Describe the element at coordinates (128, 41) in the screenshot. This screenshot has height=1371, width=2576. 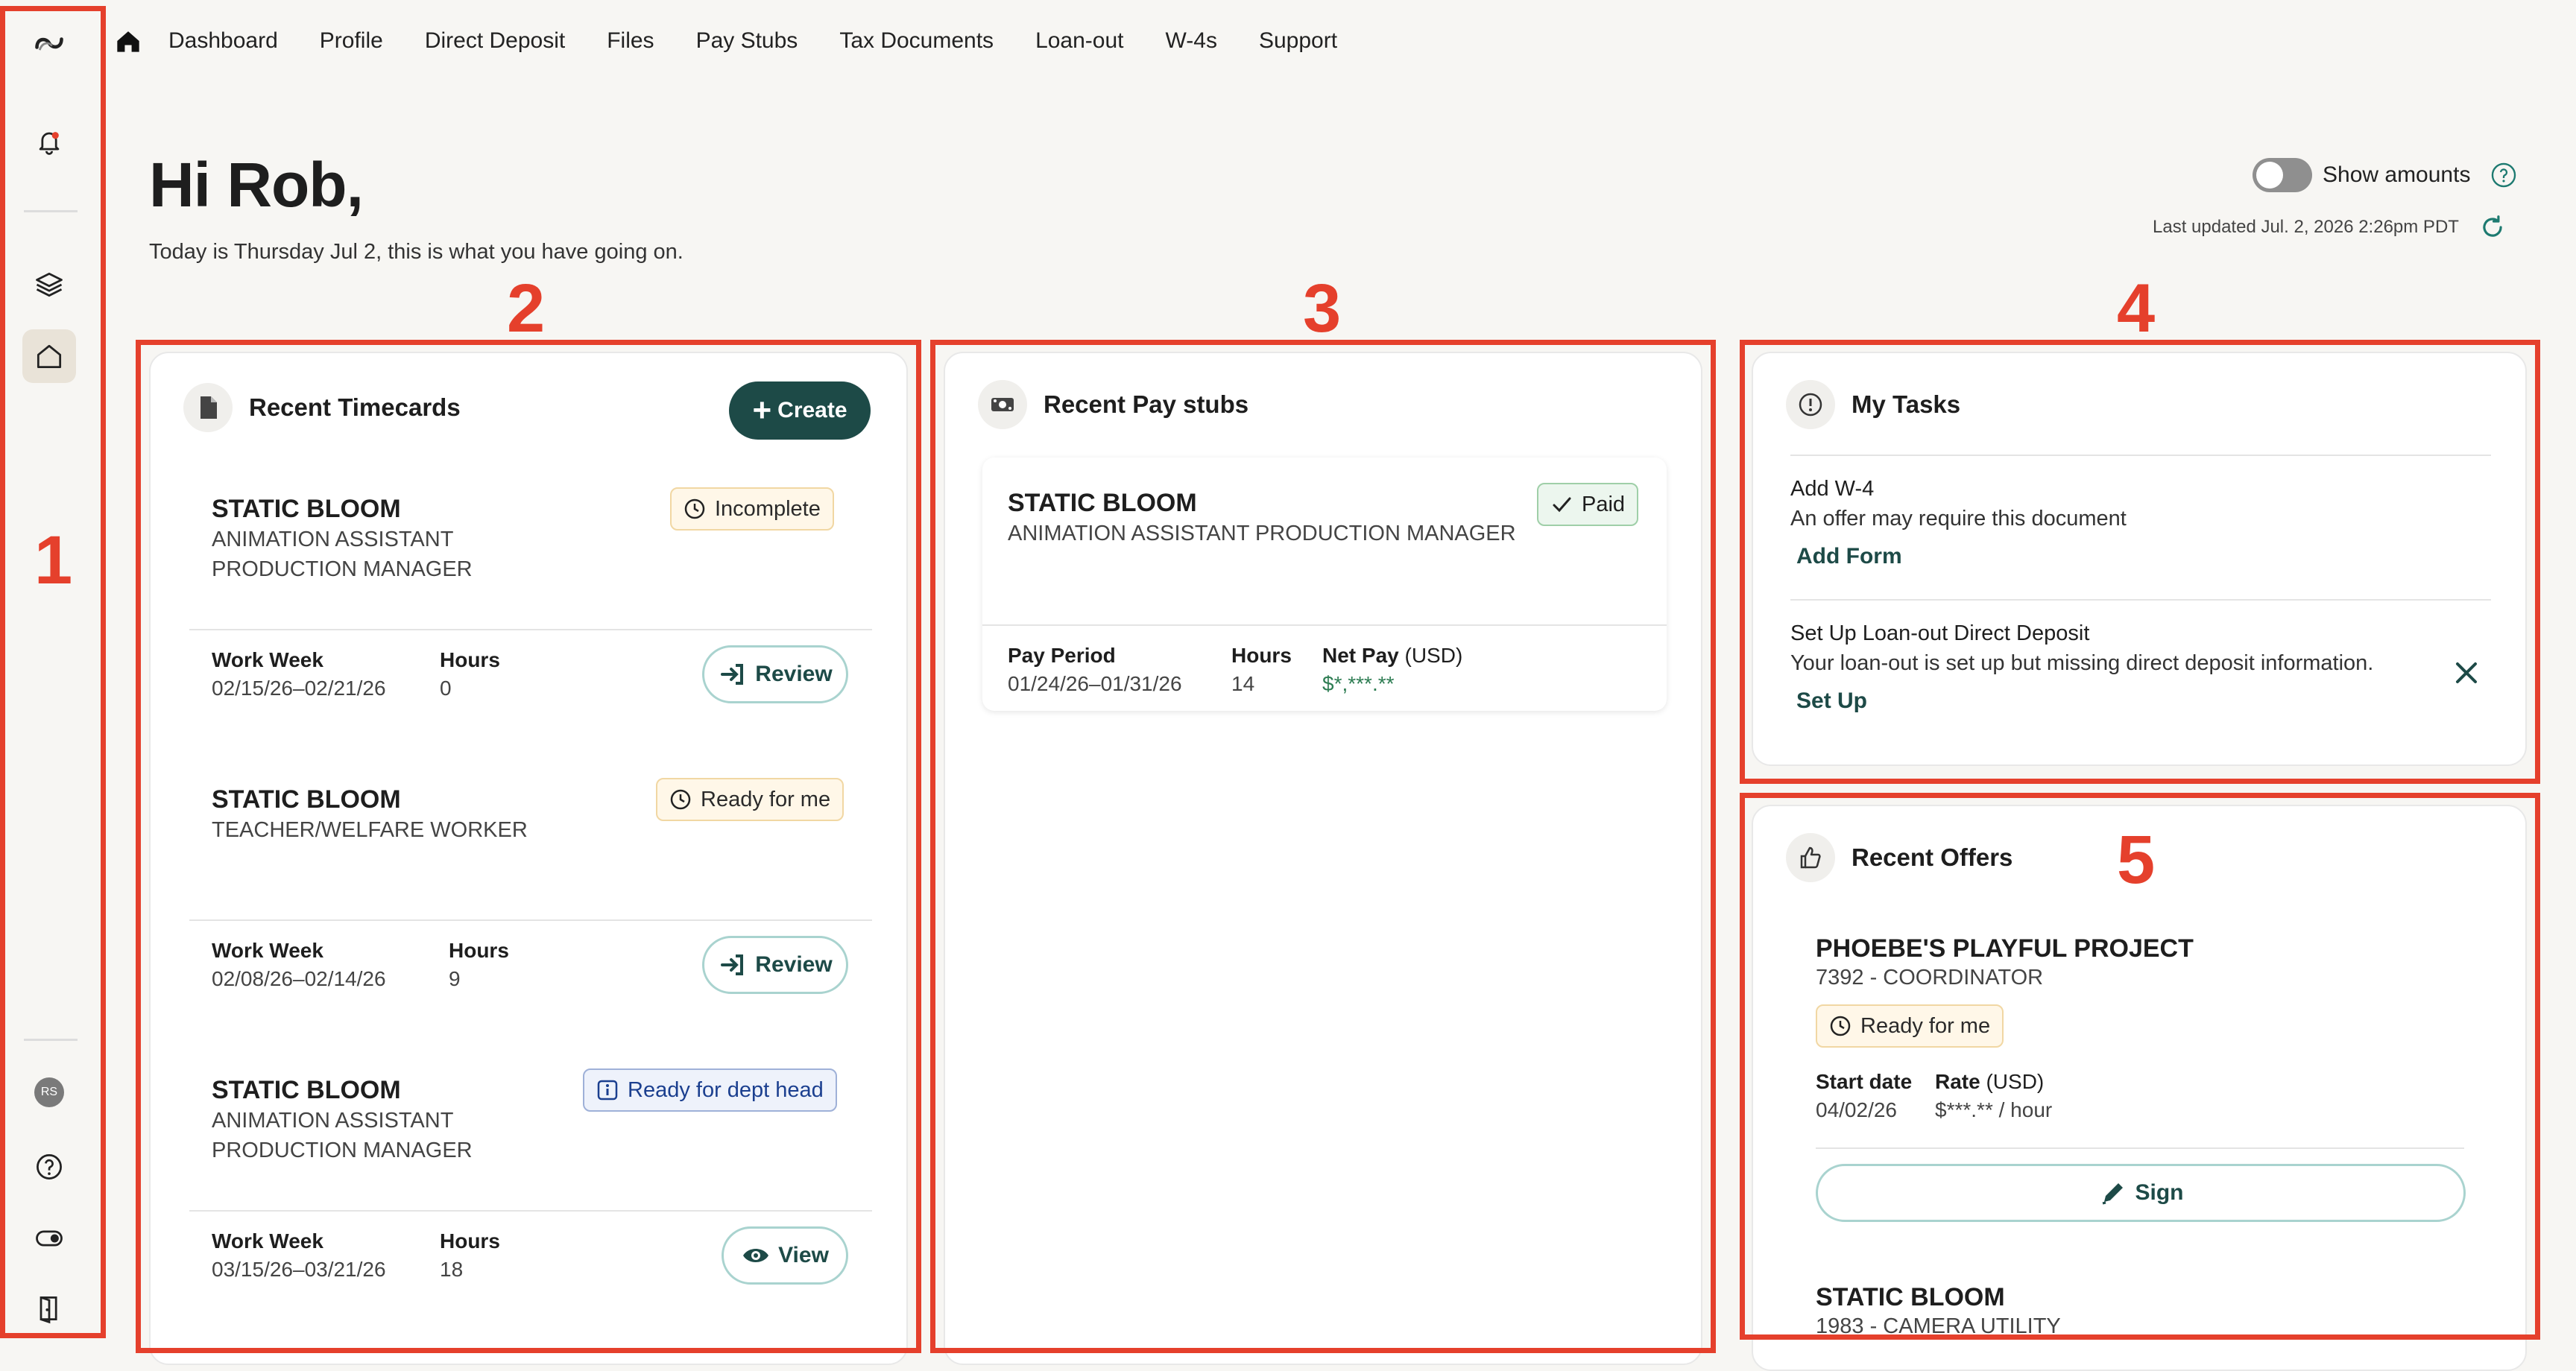
I see `home-icon` at that location.